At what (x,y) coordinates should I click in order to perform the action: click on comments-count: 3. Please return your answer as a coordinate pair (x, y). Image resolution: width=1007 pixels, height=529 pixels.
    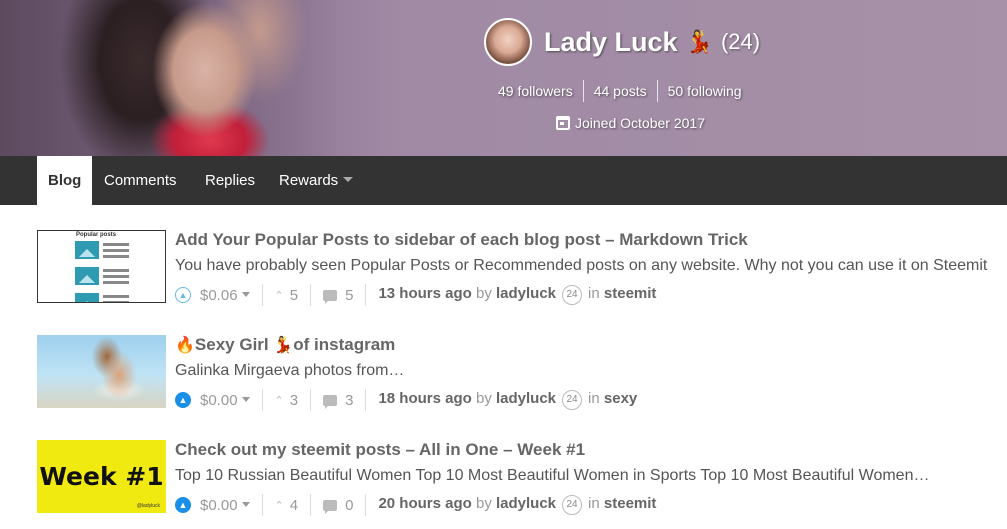
    Looking at the image, I should click on (349, 400).